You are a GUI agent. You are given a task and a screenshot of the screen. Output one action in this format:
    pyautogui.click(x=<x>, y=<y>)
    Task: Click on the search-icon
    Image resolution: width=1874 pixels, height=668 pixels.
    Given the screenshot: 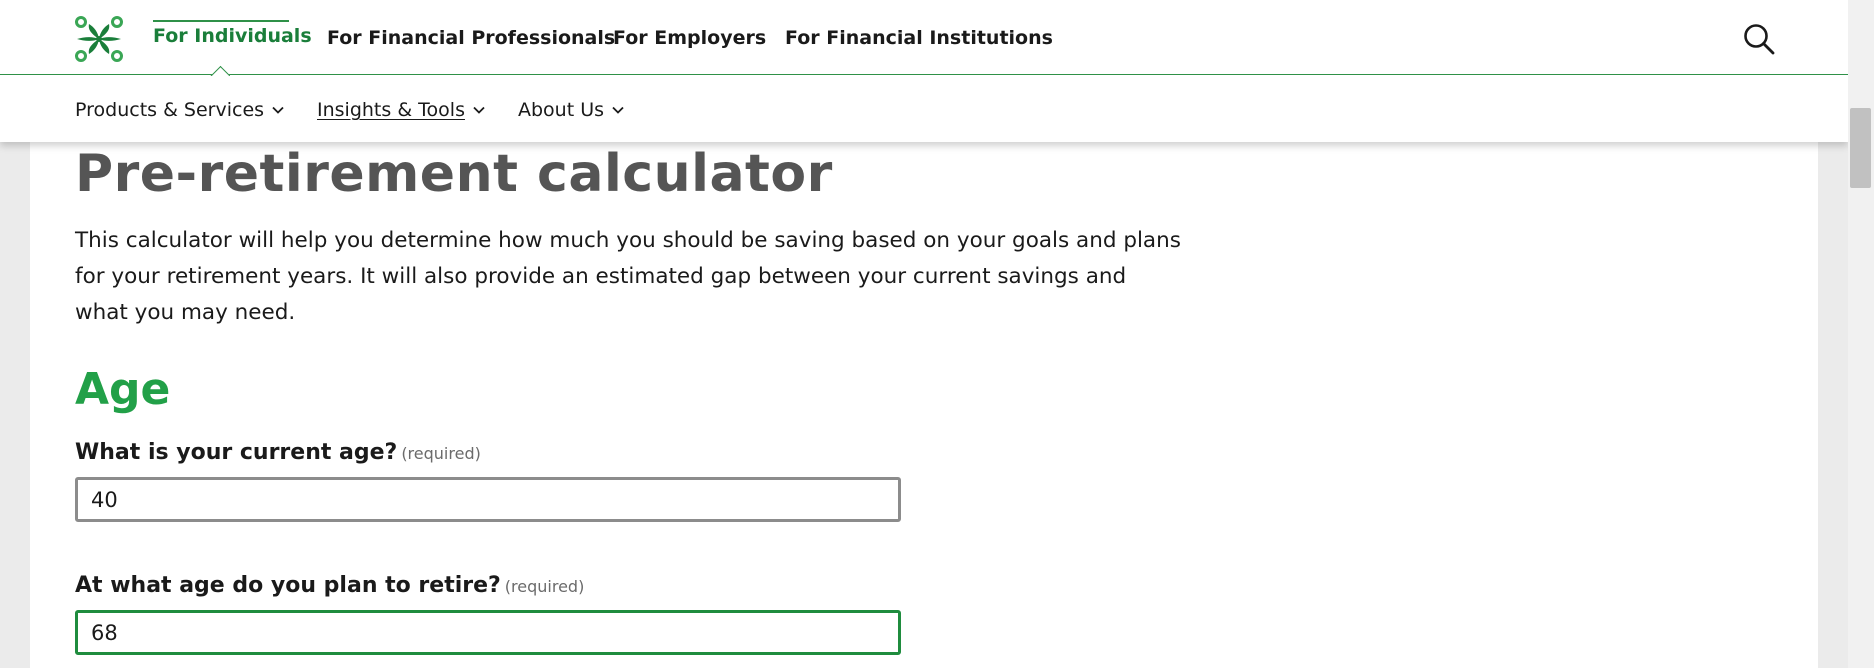 What is the action you would take?
    pyautogui.click(x=1759, y=39)
    